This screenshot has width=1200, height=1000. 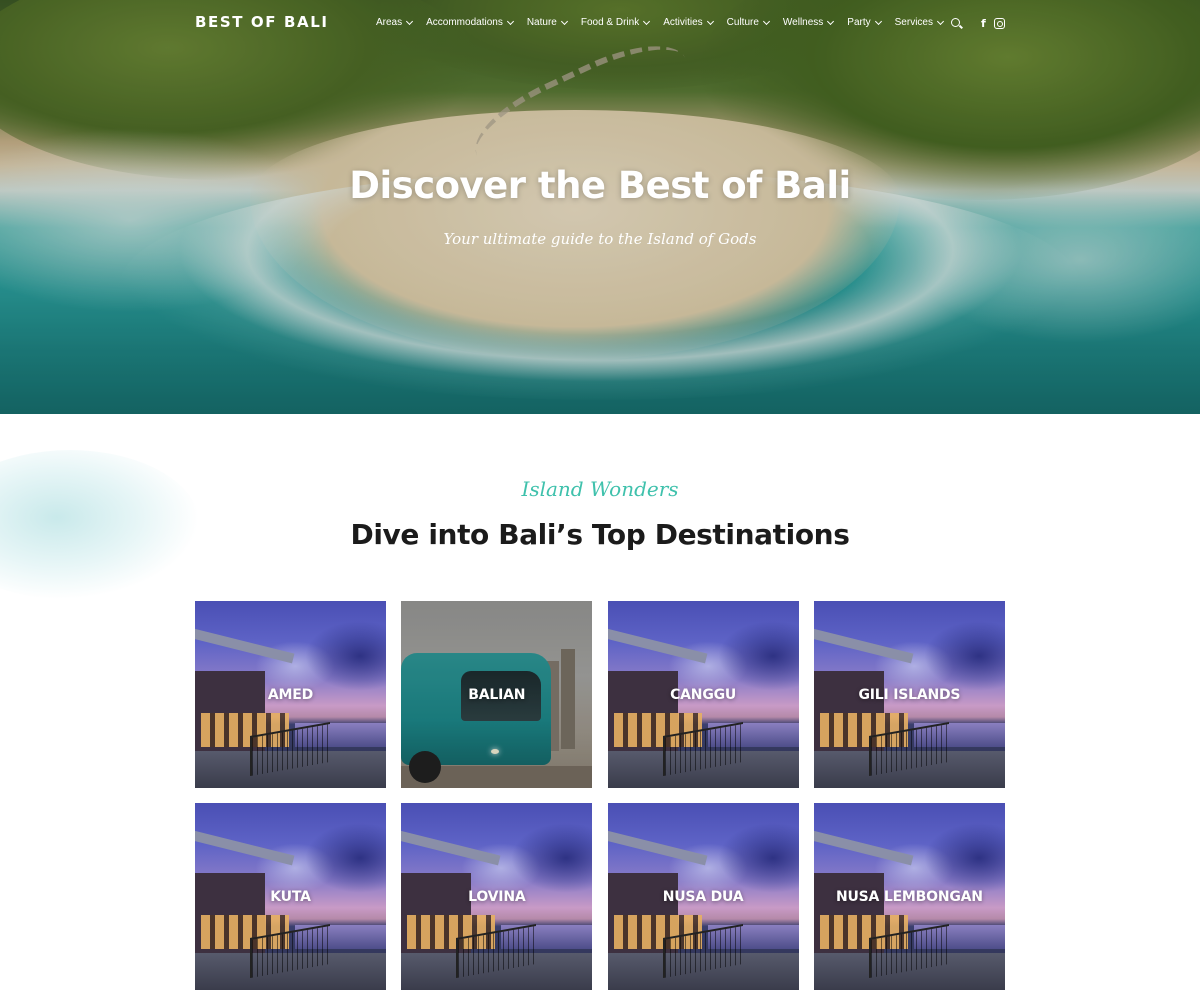 What do you see at coordinates (464, 22) in the screenshot?
I see `nav-item-label: Accommodations` at bounding box center [464, 22].